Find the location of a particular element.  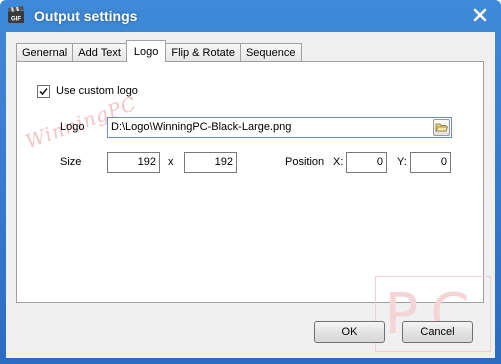

logo-path-field: D:\Logo\WinningPC-Black-Large.png is located at coordinates (279, 127).